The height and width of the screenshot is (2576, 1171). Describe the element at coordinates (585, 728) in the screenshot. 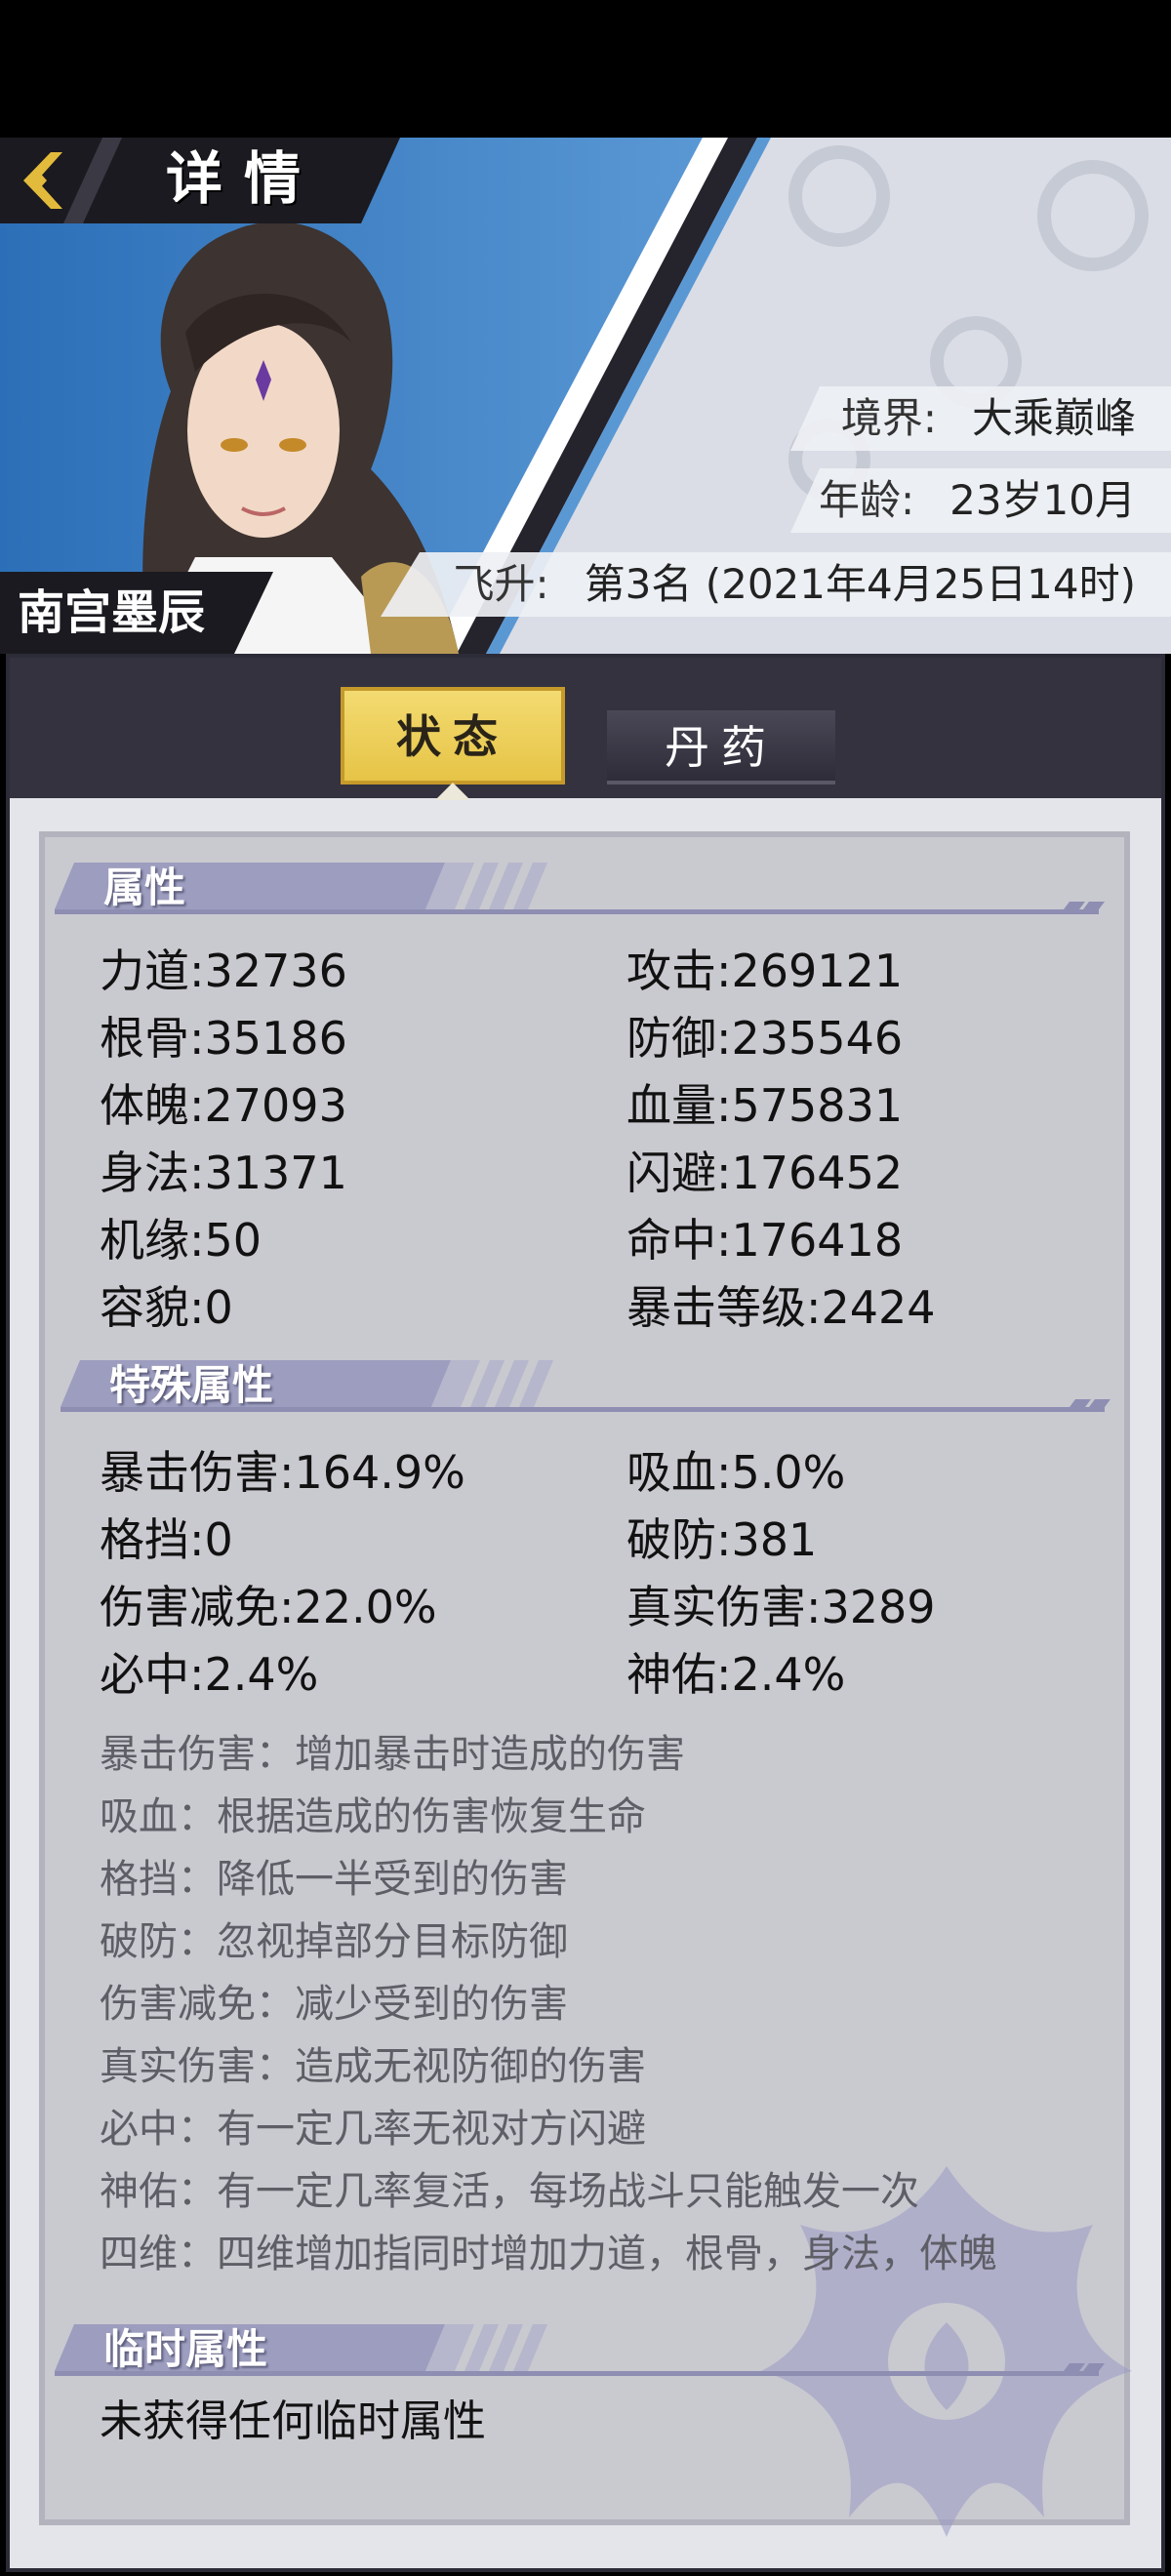

I see `tab-bar` at that location.